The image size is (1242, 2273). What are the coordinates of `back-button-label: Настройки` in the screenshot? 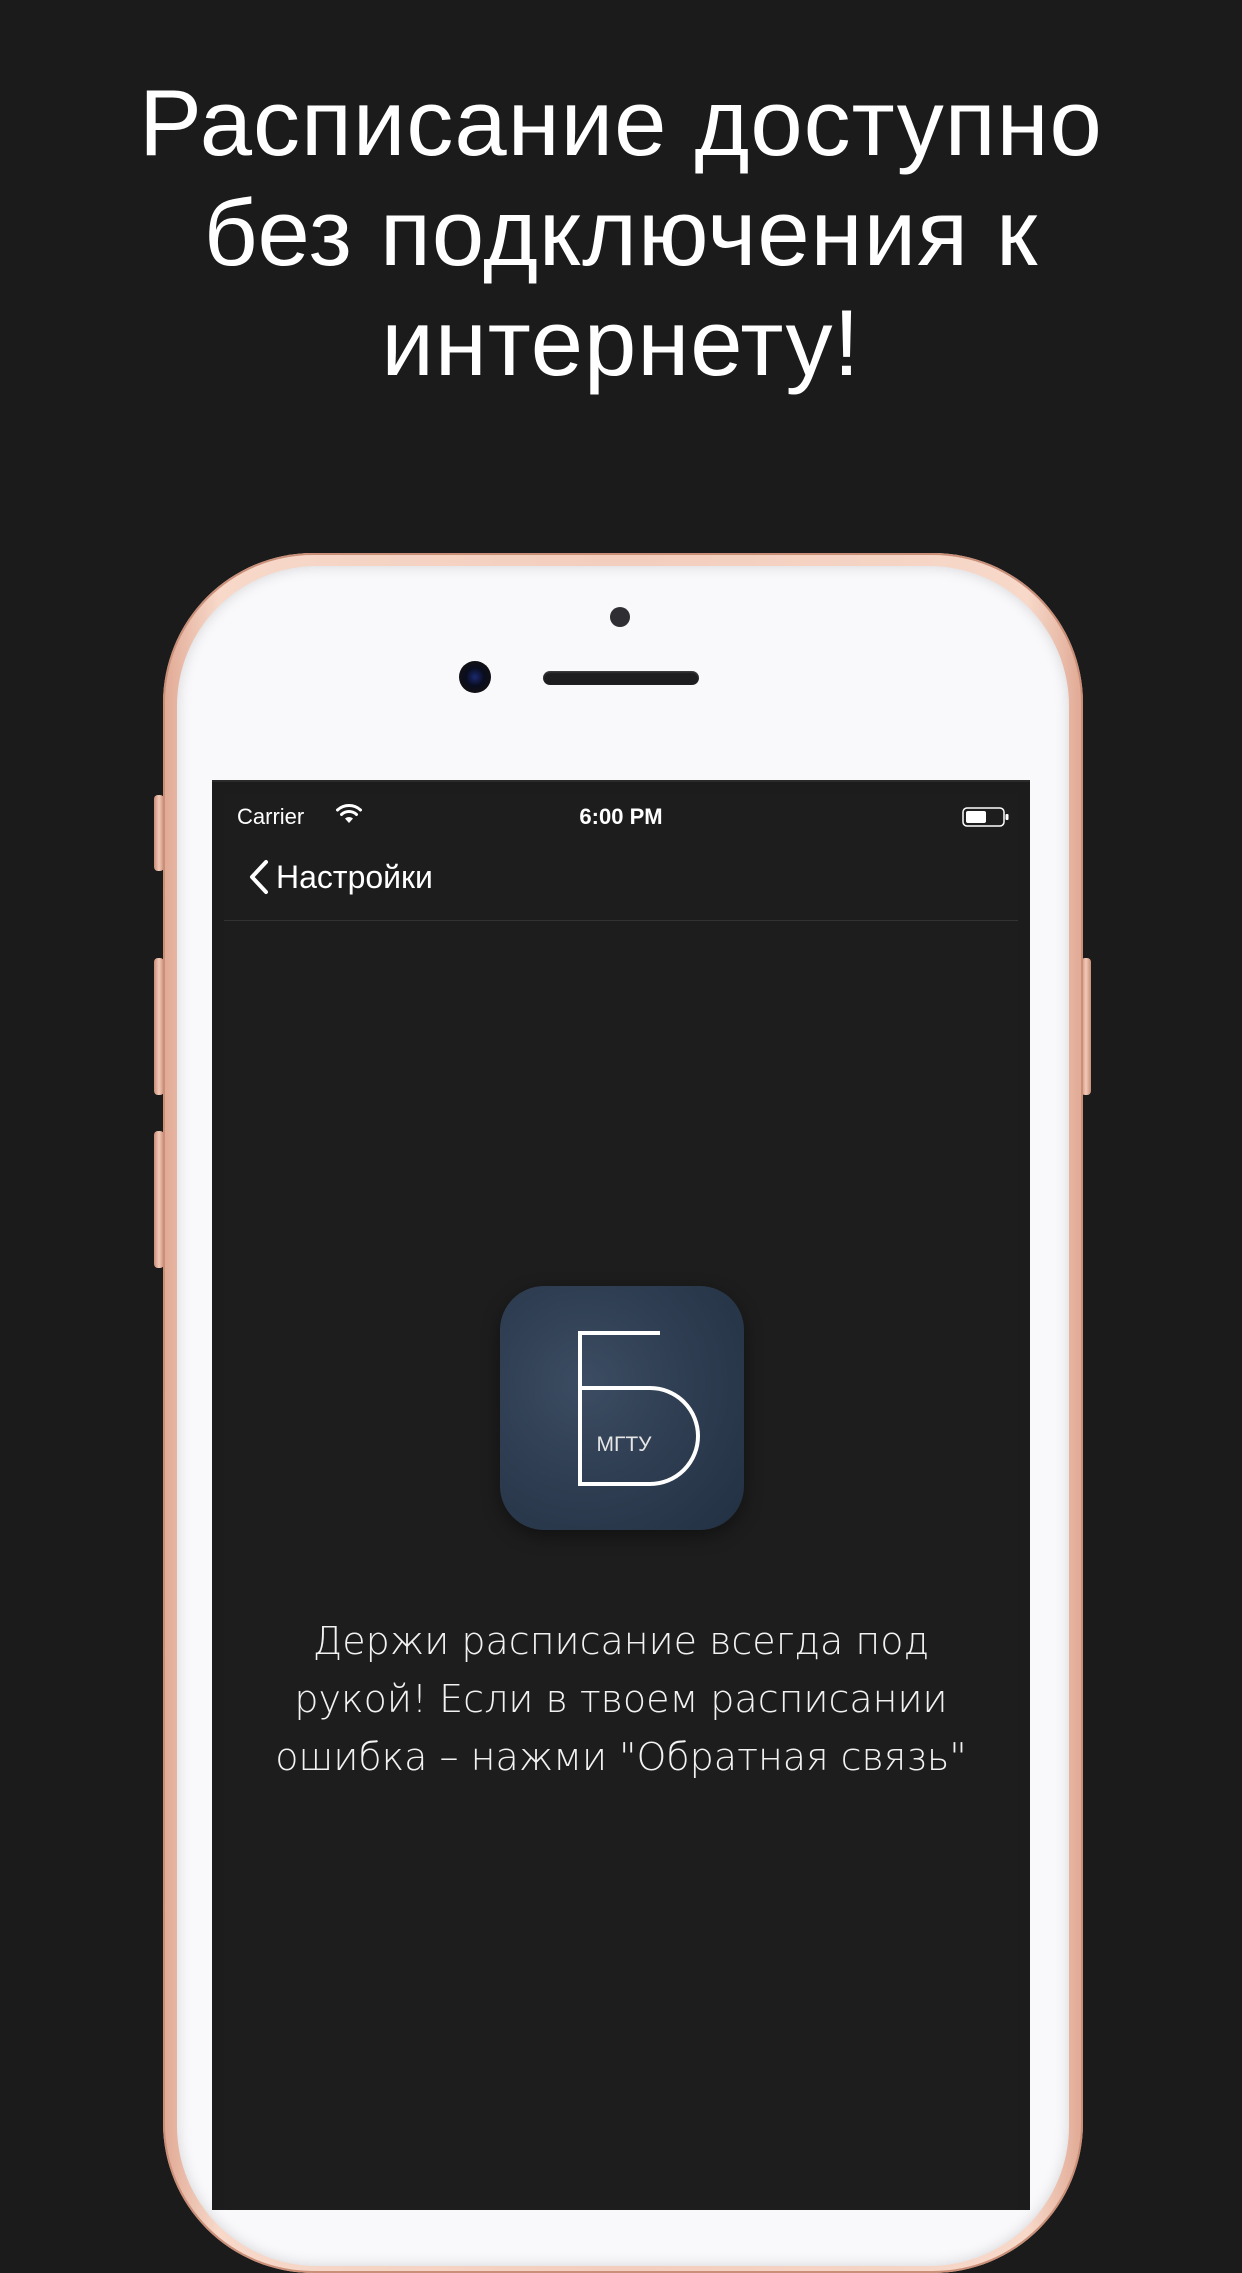 It's located at (354, 877).